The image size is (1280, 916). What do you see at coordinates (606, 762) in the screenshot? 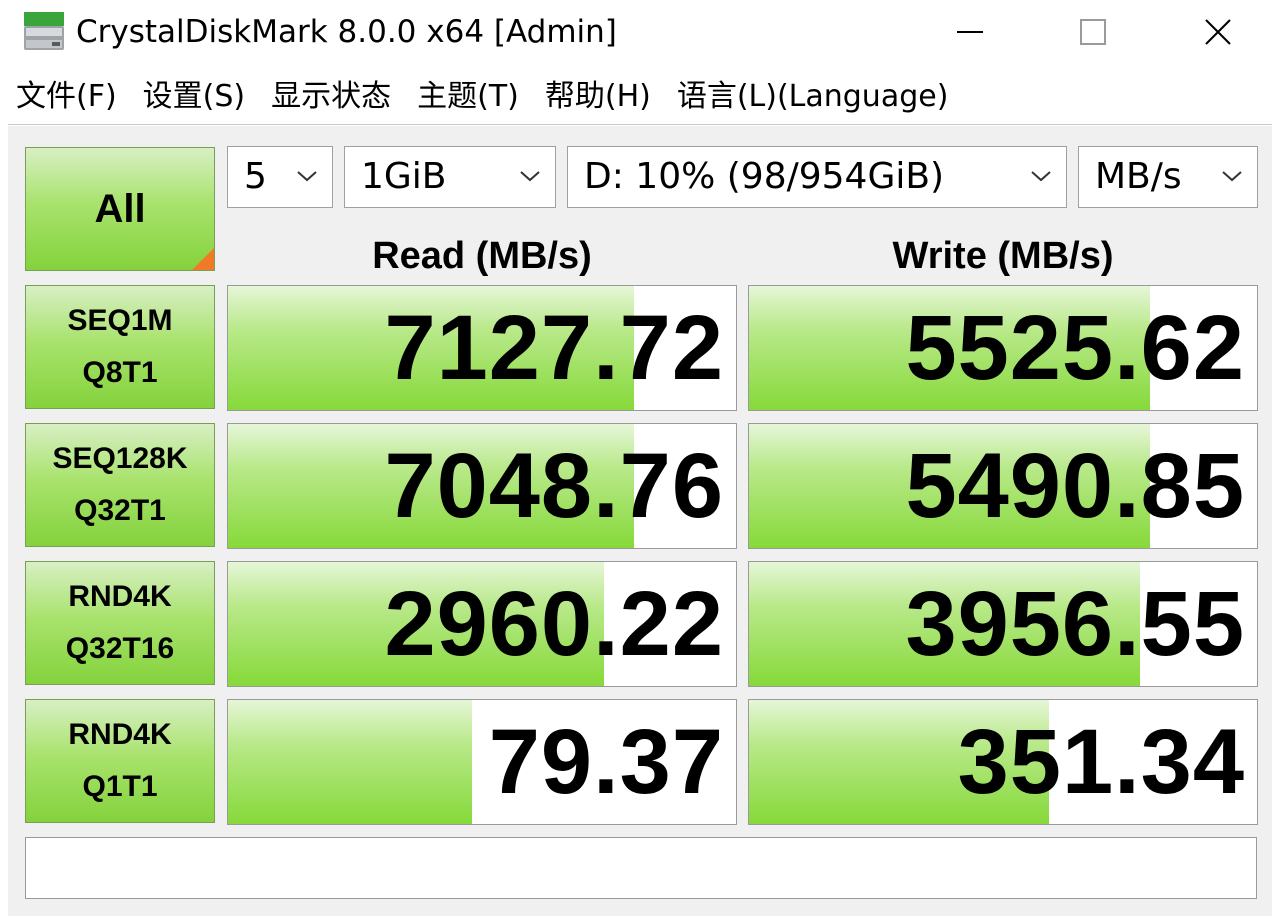
I see `read-result-value: 79.37` at bounding box center [606, 762].